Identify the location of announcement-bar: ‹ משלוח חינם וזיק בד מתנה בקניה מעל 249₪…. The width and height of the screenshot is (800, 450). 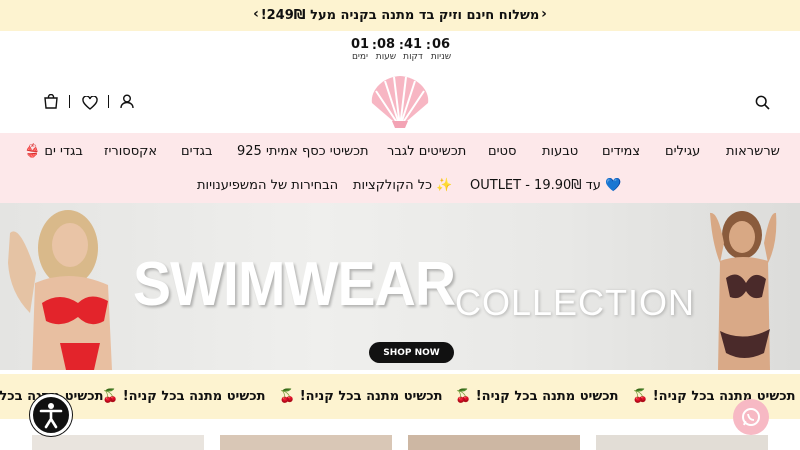
(400, 15).